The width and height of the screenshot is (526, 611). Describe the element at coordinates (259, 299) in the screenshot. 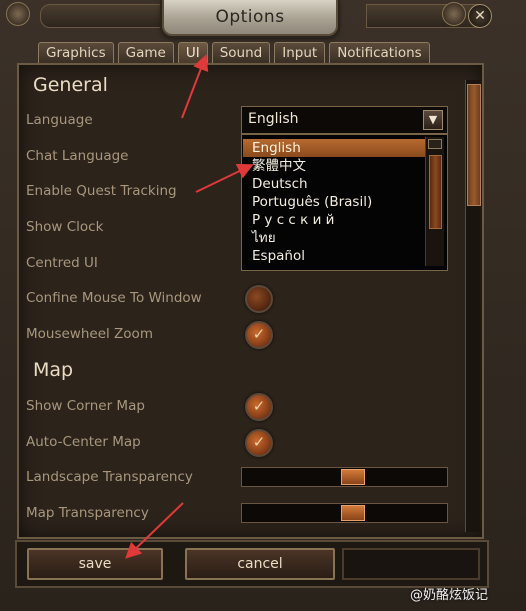

I see `confine-mouse-checkbox` at that location.